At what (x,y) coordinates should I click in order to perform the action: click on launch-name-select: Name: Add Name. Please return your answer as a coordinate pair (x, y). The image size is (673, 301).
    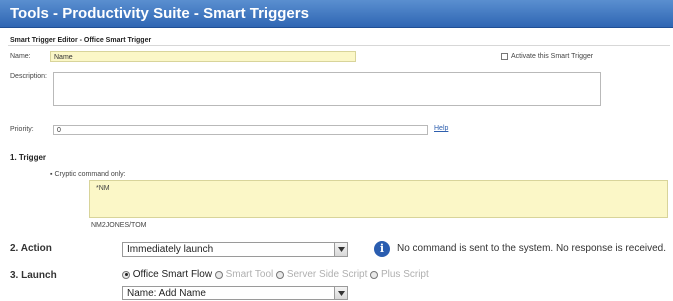
    Looking at the image, I should click on (235, 293).